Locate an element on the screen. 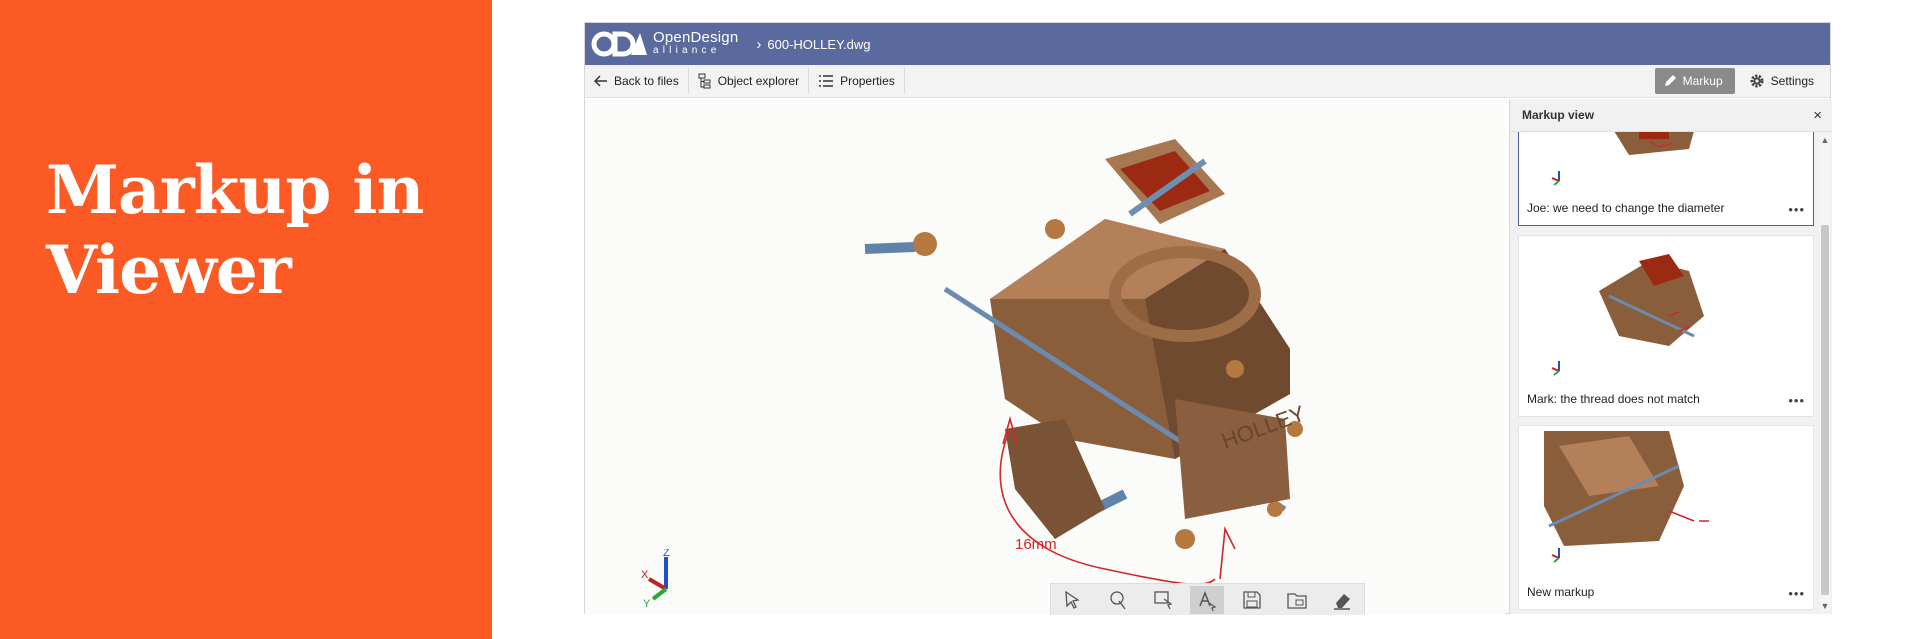  back-to-files-button: Back to files is located at coordinates (637, 81).